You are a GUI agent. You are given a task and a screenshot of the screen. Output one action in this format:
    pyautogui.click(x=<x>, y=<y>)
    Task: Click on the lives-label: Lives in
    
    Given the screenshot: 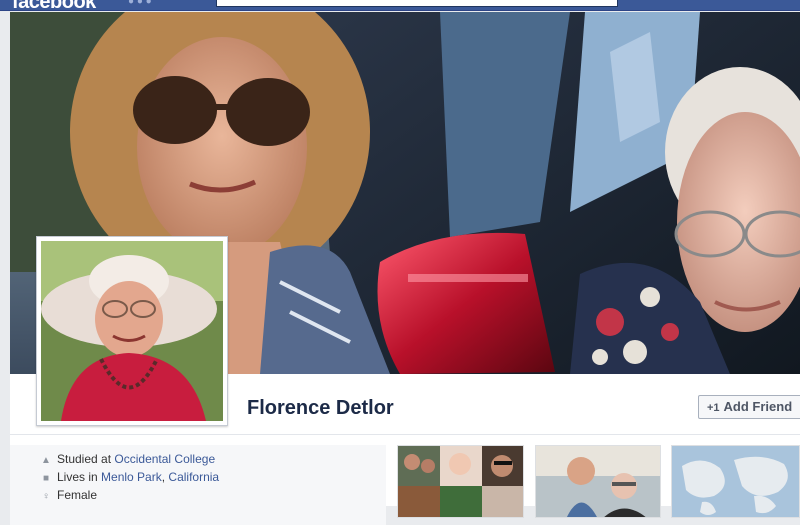 What is the action you would take?
    pyautogui.click(x=77, y=477)
    